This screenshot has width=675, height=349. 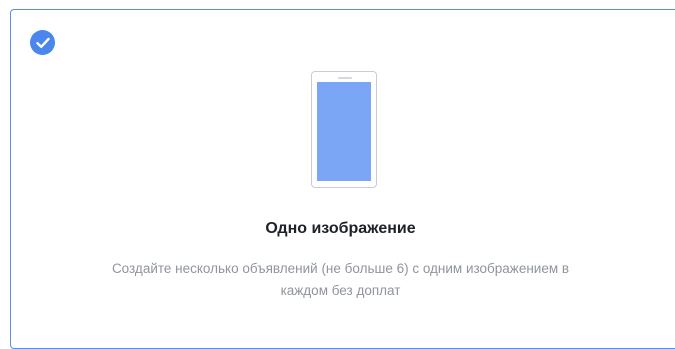 I want to click on check-circle-icon, so click(x=42, y=42).